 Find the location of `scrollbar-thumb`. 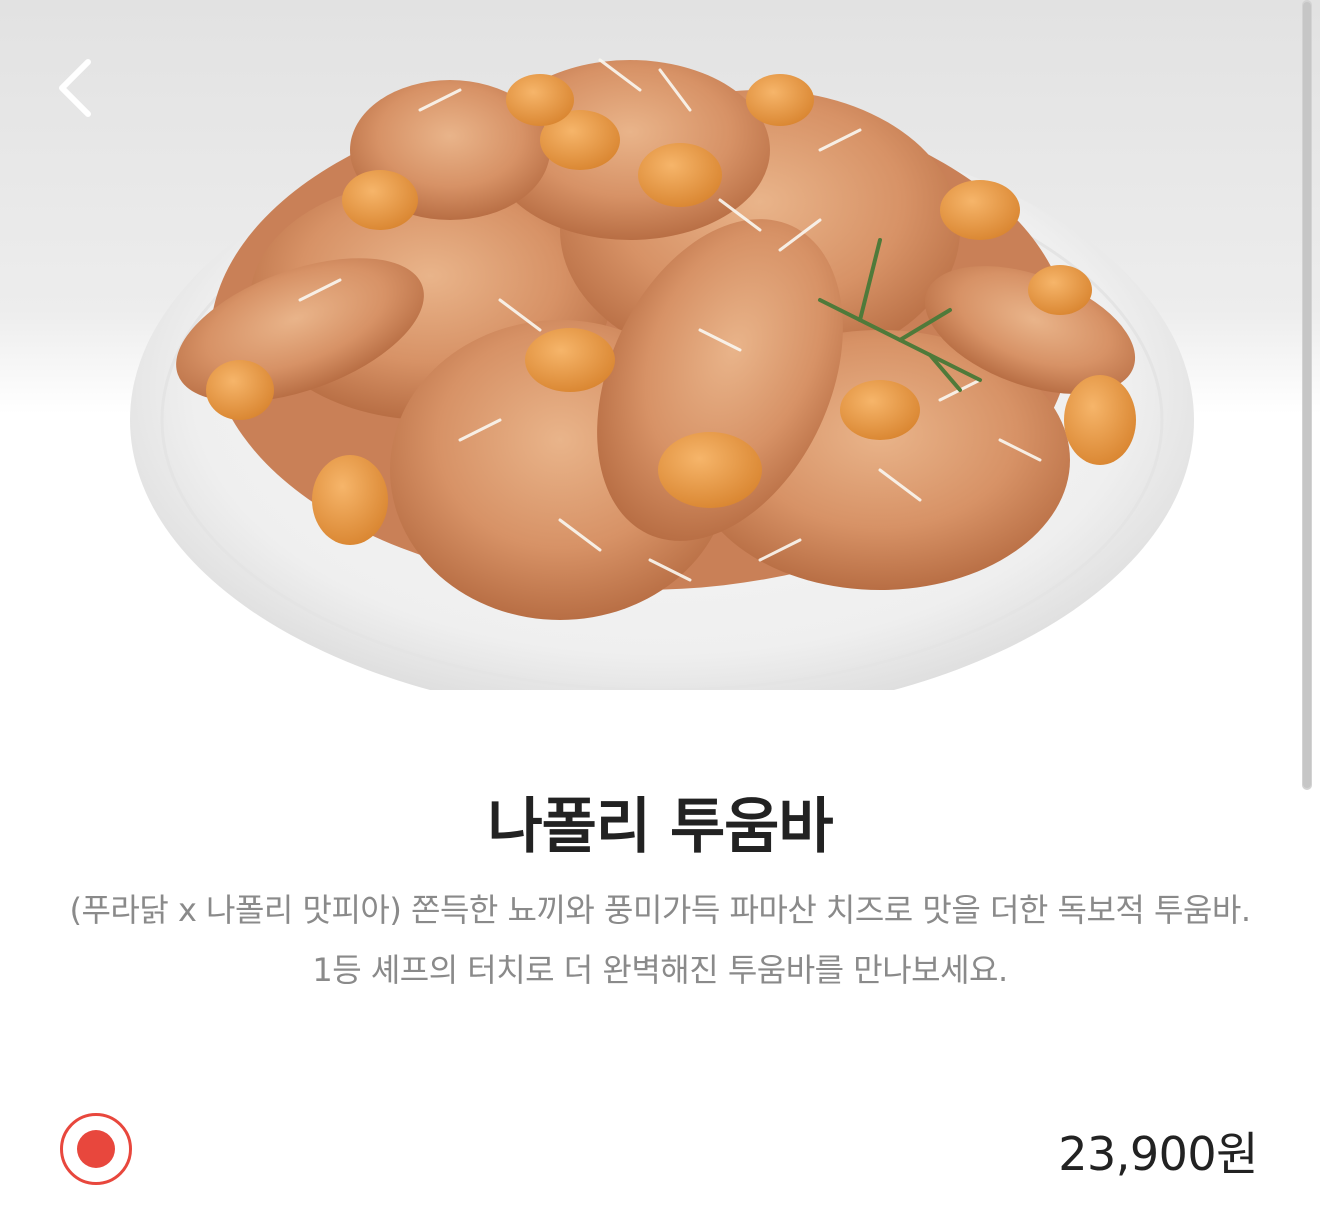

scrollbar-thumb is located at coordinates (1307, 395).